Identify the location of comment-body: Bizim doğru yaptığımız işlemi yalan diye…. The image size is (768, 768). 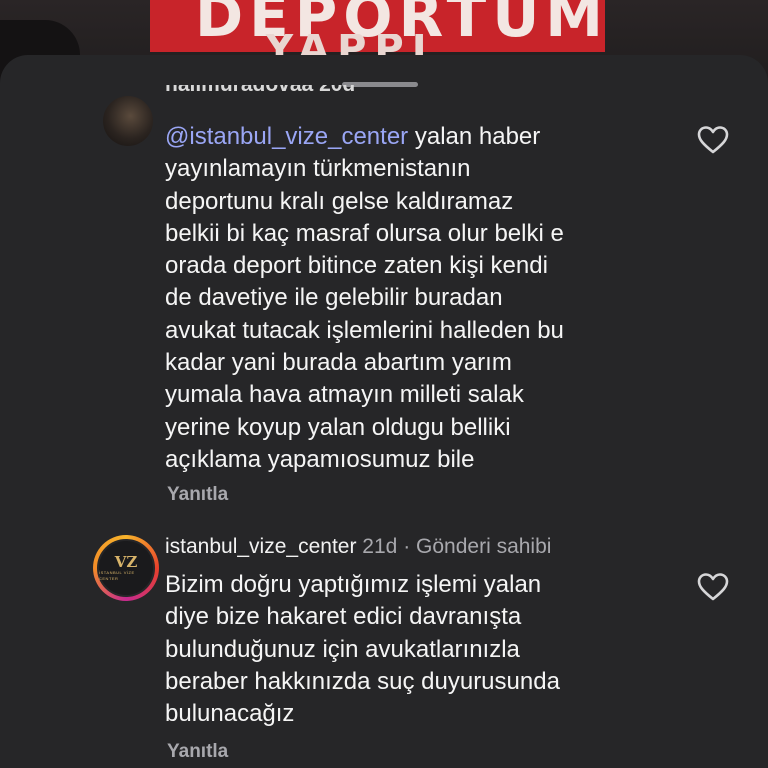
(362, 649).